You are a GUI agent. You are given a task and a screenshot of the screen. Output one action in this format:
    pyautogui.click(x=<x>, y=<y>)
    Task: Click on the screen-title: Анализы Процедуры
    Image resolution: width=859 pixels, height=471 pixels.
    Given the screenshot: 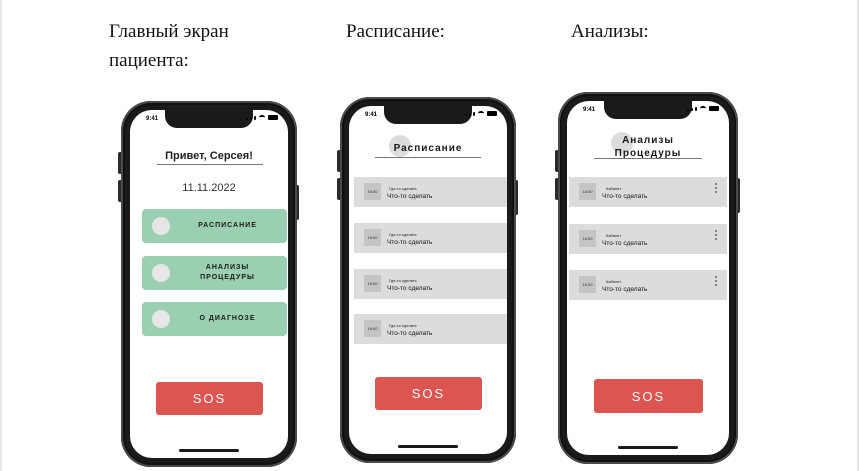 What is the action you would take?
    pyautogui.click(x=648, y=147)
    